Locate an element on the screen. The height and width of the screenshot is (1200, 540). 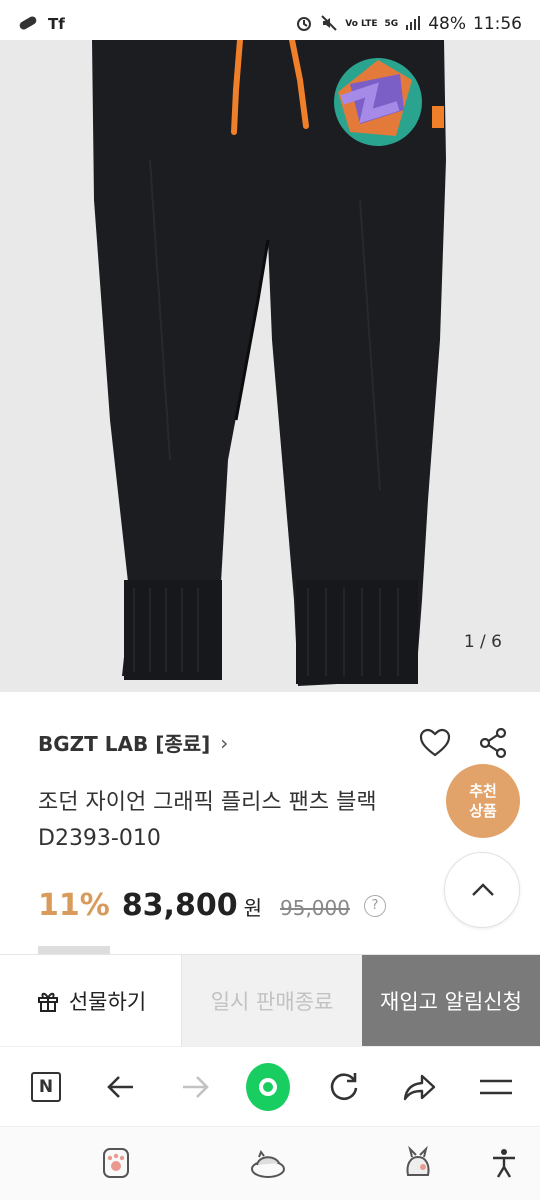
recommend-badge: 추천 상품 is located at coordinates (483, 801).